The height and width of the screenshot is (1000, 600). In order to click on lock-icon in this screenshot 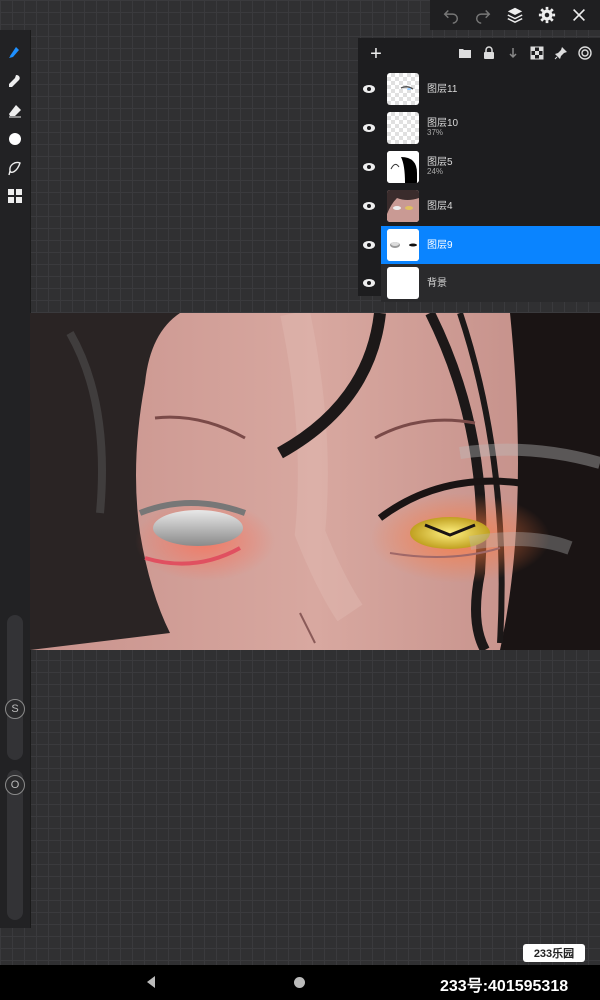, I will do `click(489, 53)`.